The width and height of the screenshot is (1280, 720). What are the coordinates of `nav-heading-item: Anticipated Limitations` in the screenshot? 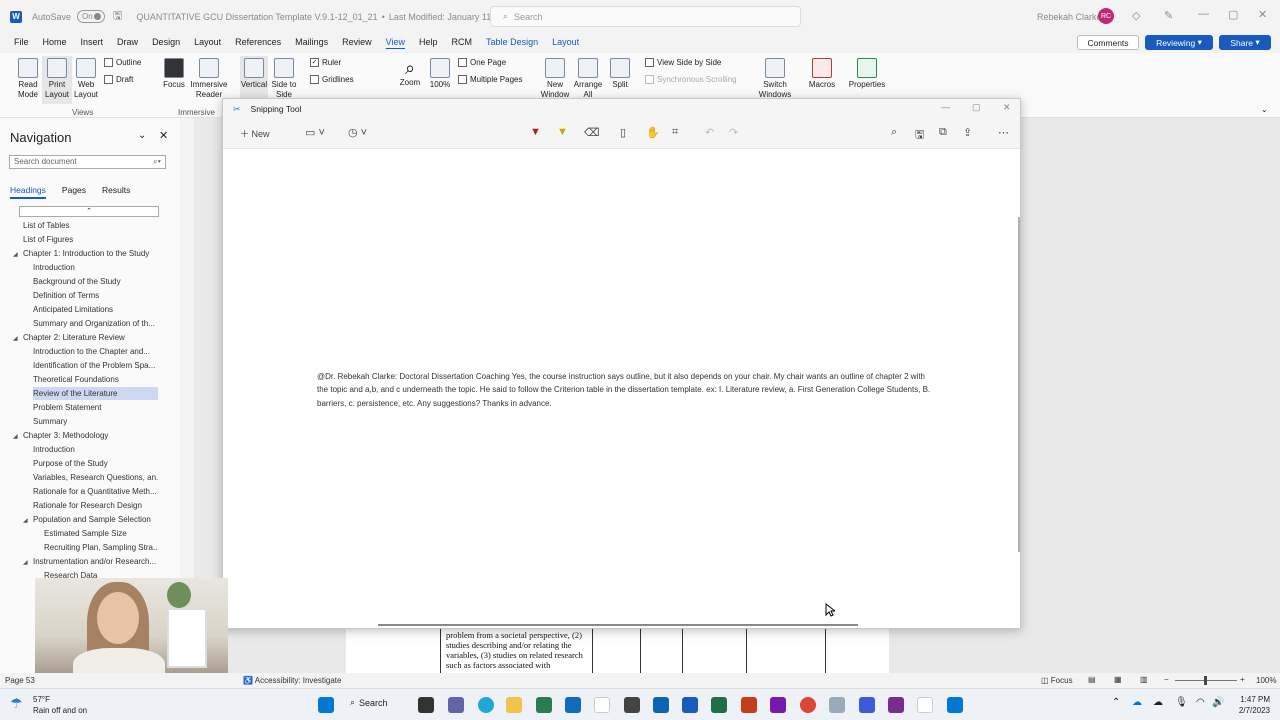 It's located at (95, 309).